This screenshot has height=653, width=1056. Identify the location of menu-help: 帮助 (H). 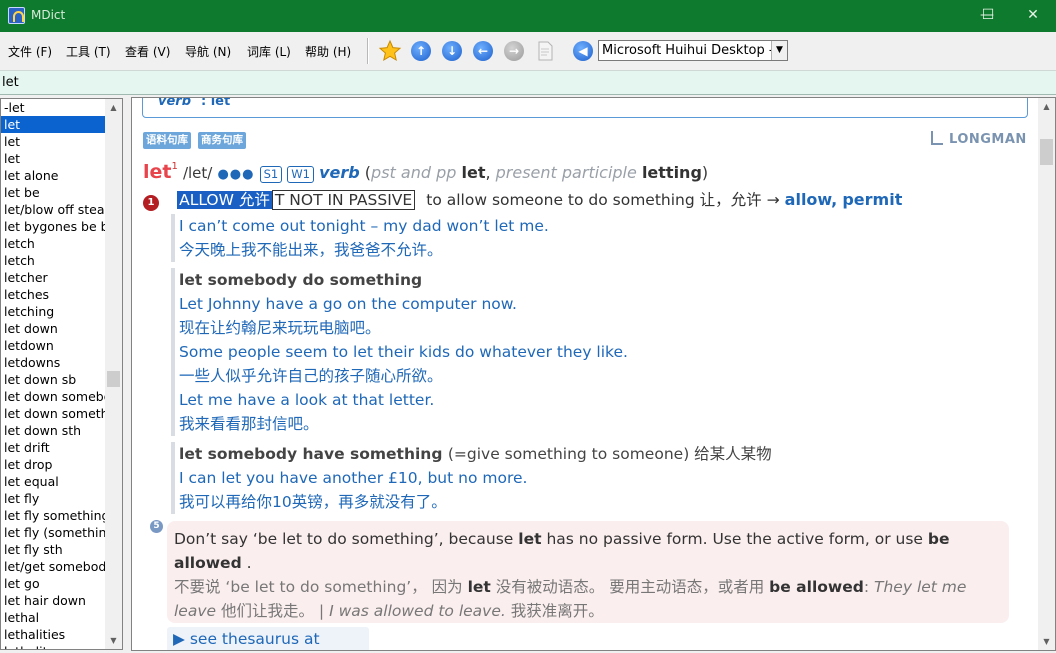
(328, 51).